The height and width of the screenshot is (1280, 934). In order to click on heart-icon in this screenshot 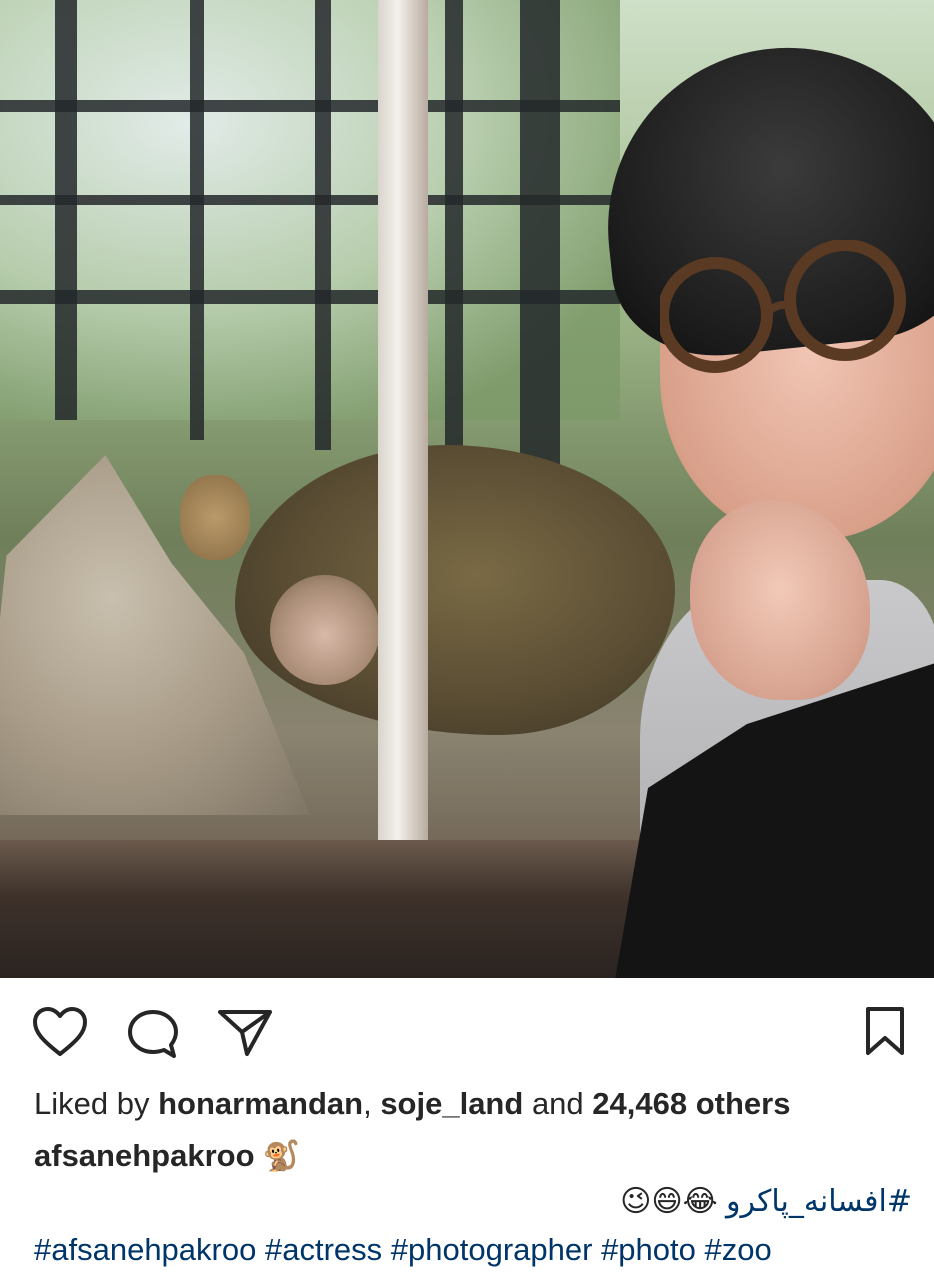, I will do `click(60, 1032)`.